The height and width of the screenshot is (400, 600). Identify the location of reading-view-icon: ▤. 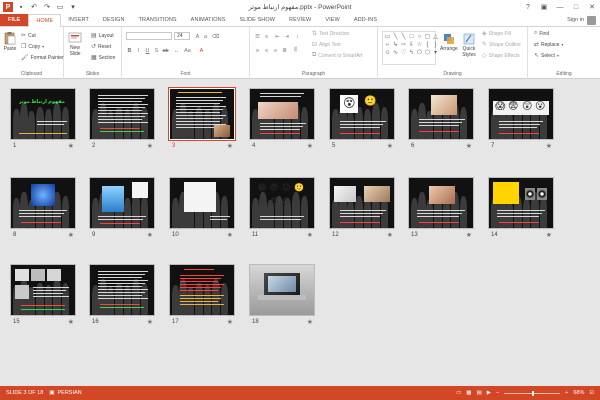
(479, 393).